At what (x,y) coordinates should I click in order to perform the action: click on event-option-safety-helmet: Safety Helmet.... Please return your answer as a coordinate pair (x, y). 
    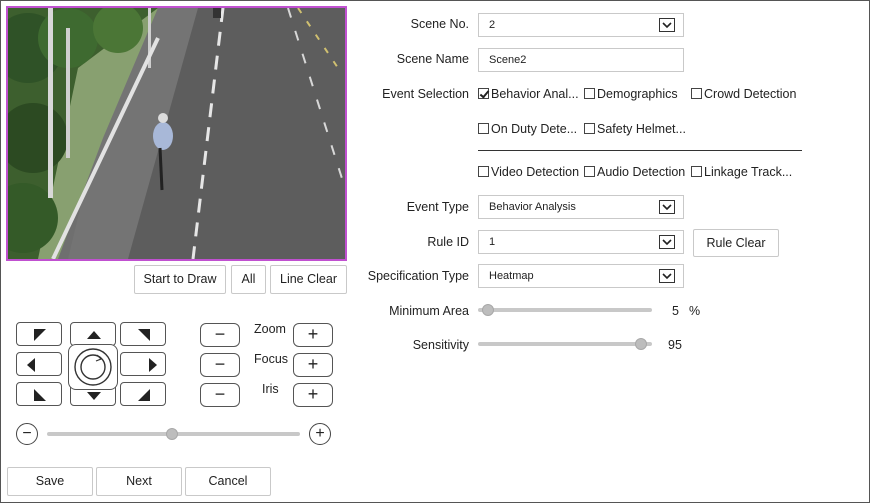
    Looking at the image, I should click on (635, 129).